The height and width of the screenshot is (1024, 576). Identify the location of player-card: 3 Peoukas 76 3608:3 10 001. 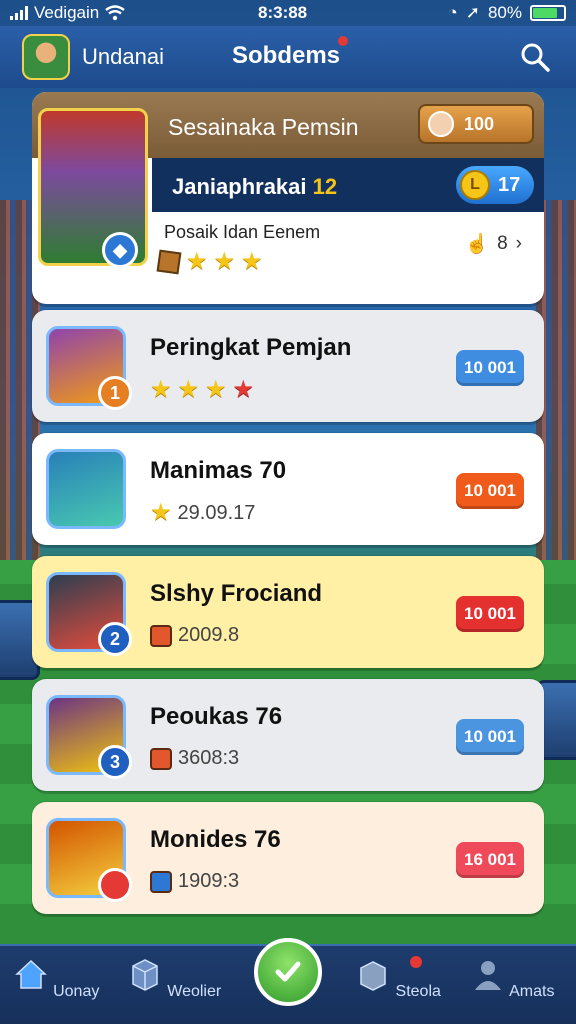
(288, 735).